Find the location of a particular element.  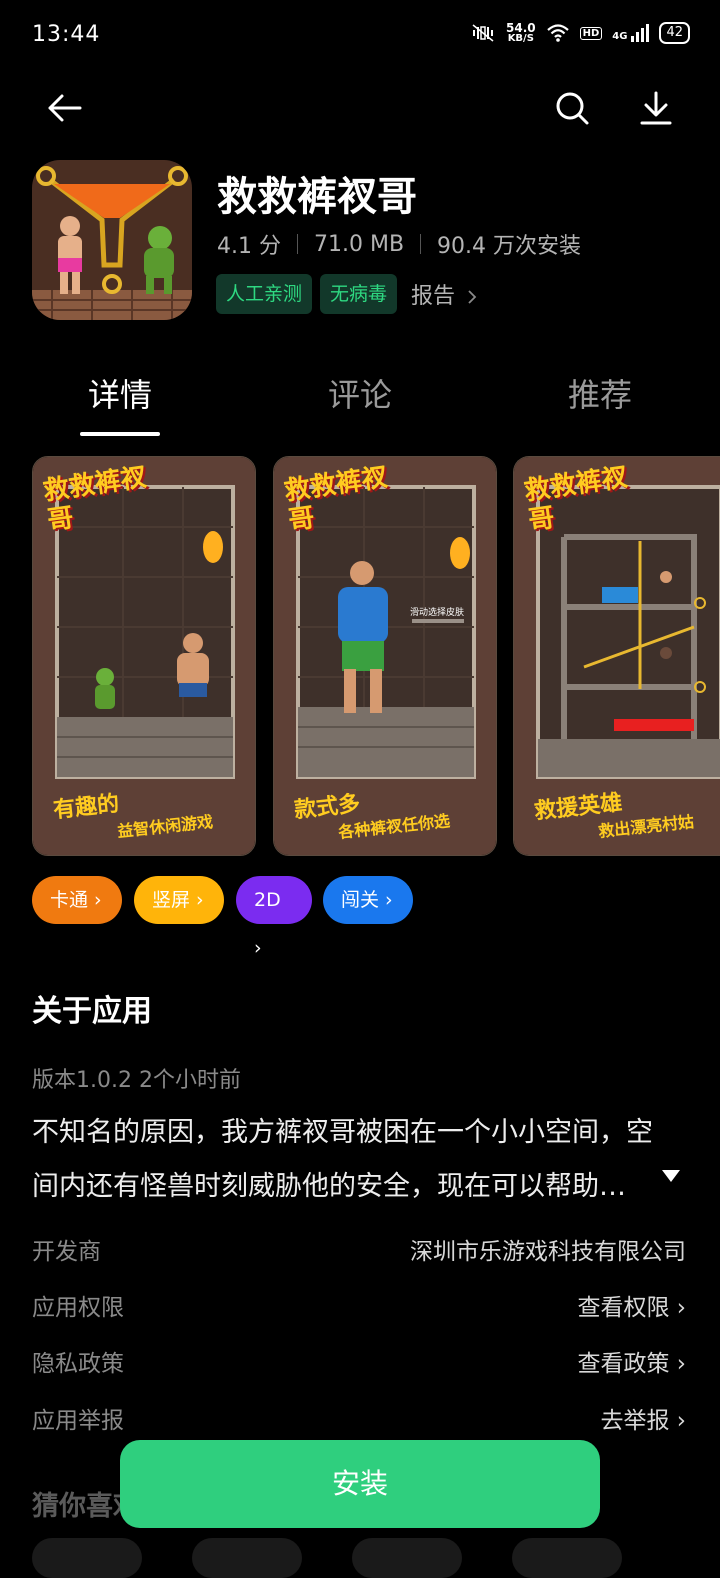

app-title: 救救裤衩哥 is located at coordinates (317, 197).